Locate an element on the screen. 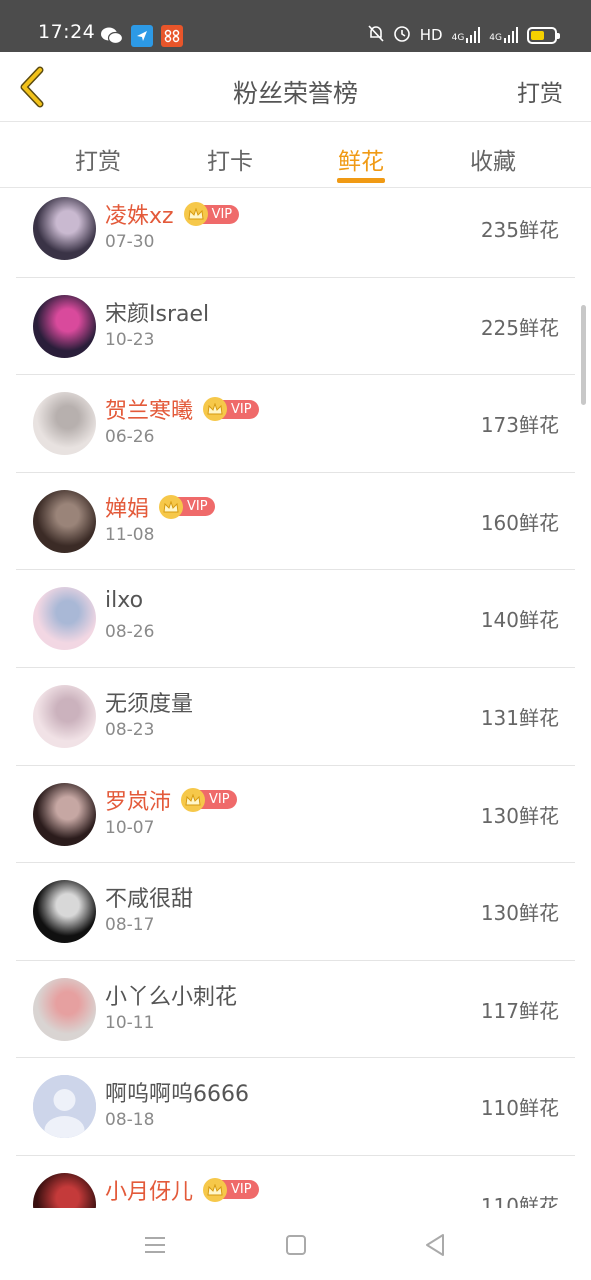 This screenshot has height=1280, width=591. fan-name: 罗岚沛 VIP is located at coordinates (171, 800).